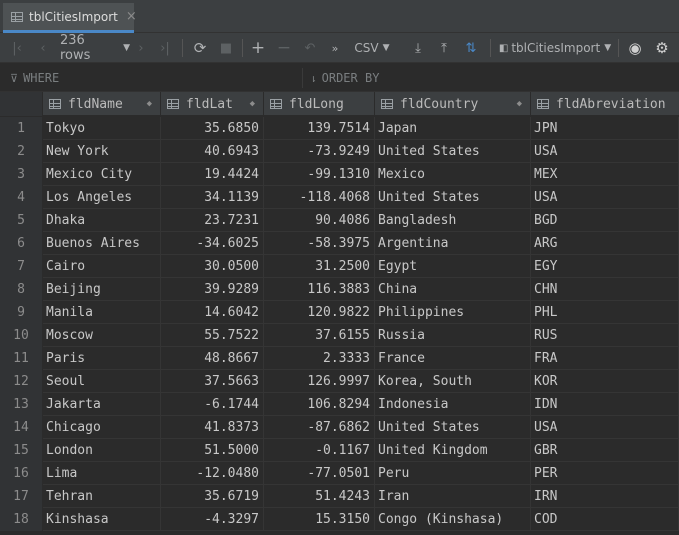 The image size is (679, 535). What do you see at coordinates (319, 289) in the screenshot?
I see `cell-fldlong: 116.3883` at bounding box center [319, 289].